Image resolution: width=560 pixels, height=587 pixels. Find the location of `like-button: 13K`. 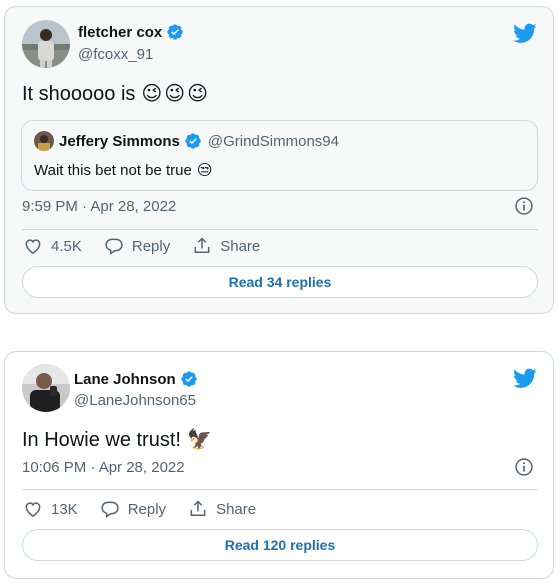

like-button: 13K is located at coordinates (50, 509).